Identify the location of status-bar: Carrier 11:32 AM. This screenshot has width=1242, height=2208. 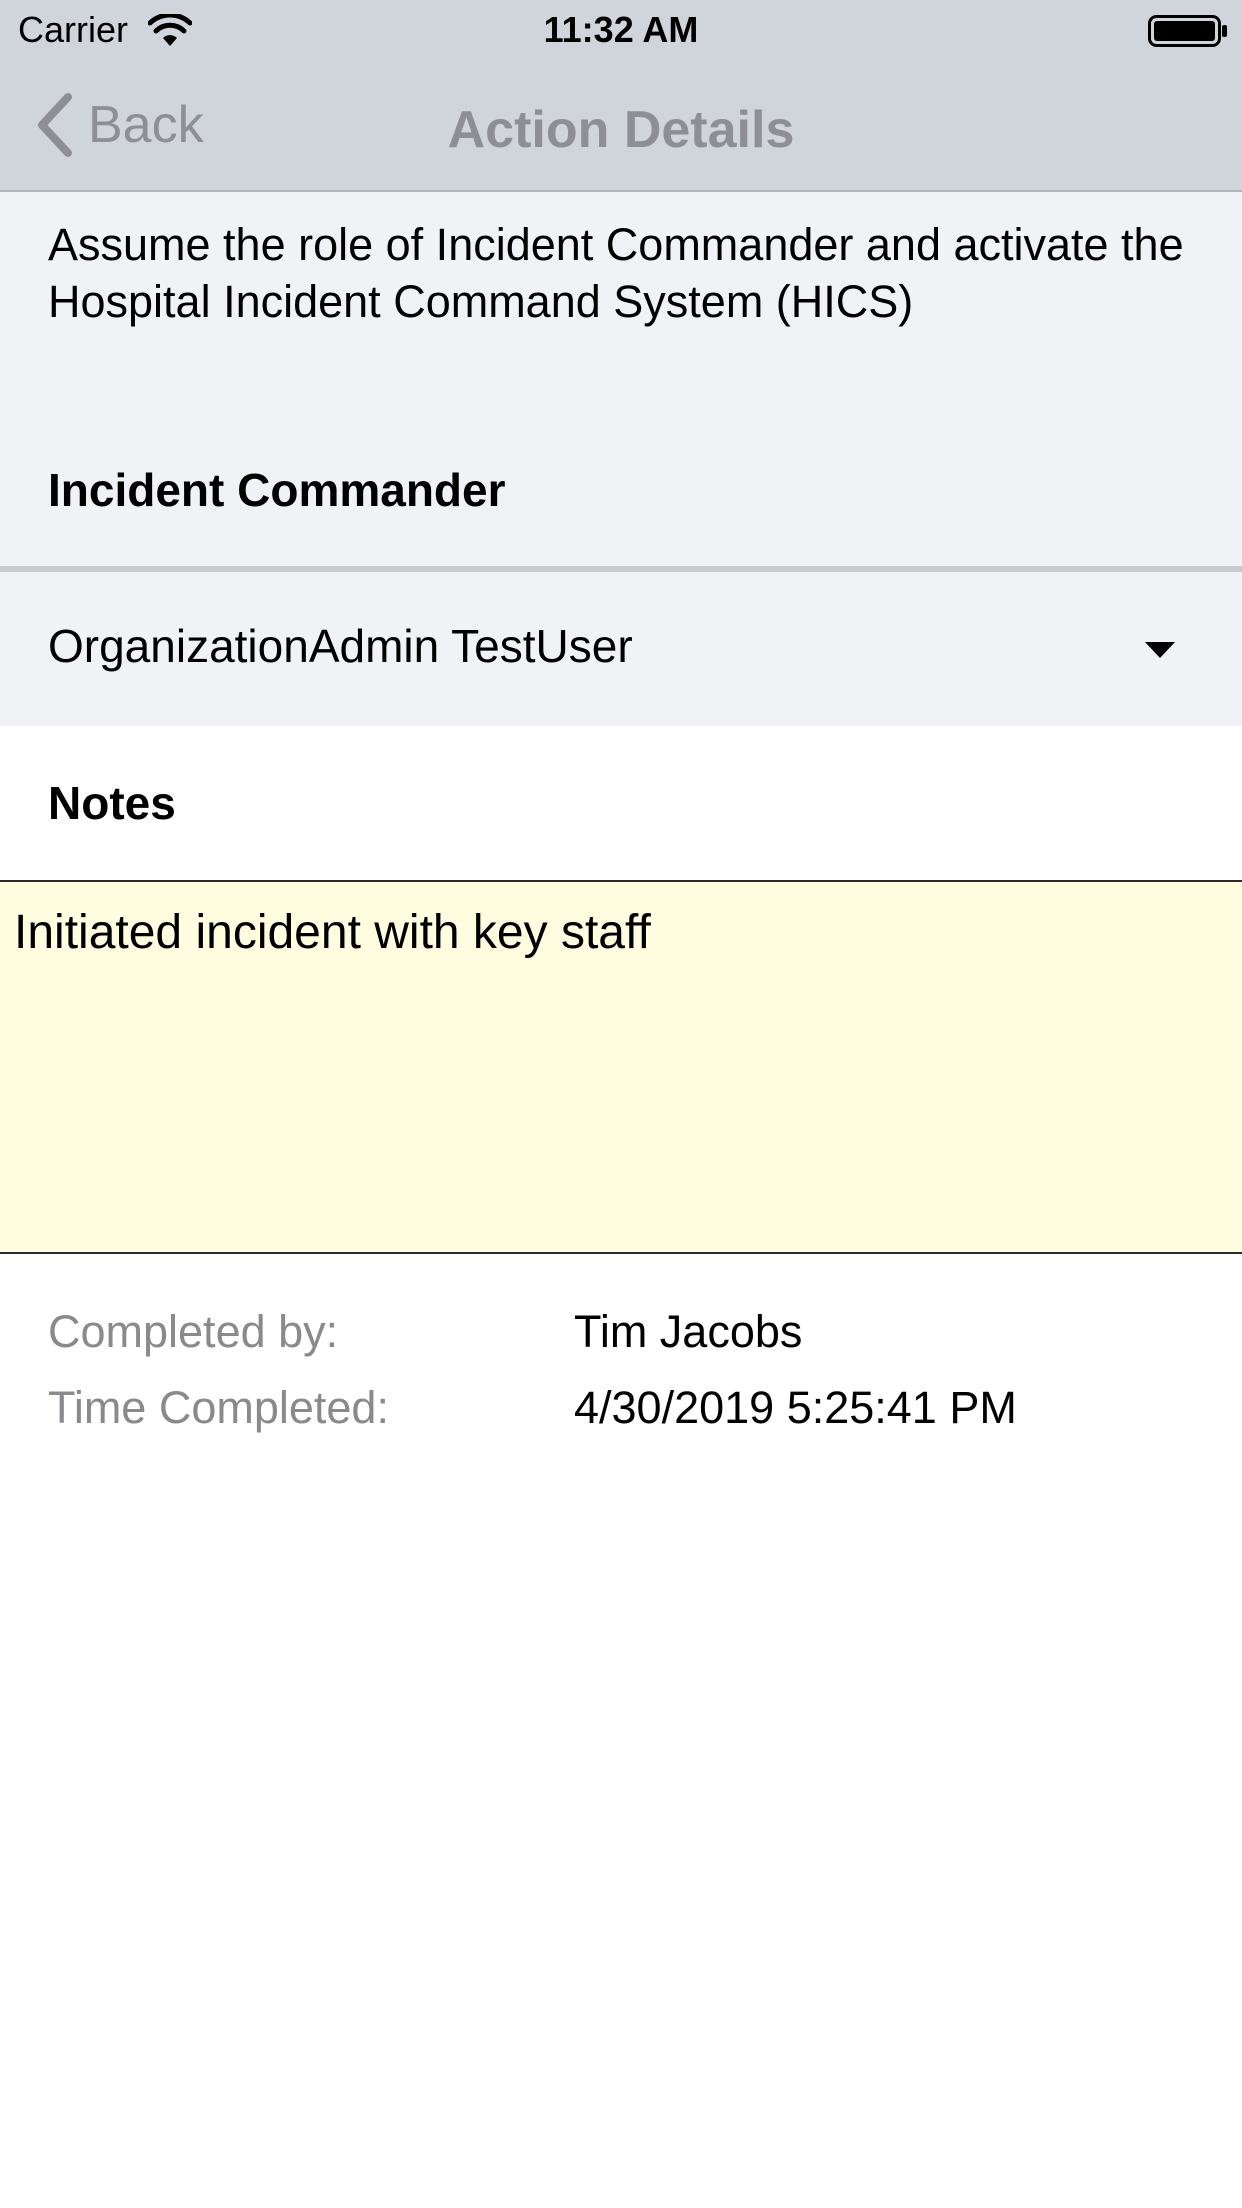
(621, 30).